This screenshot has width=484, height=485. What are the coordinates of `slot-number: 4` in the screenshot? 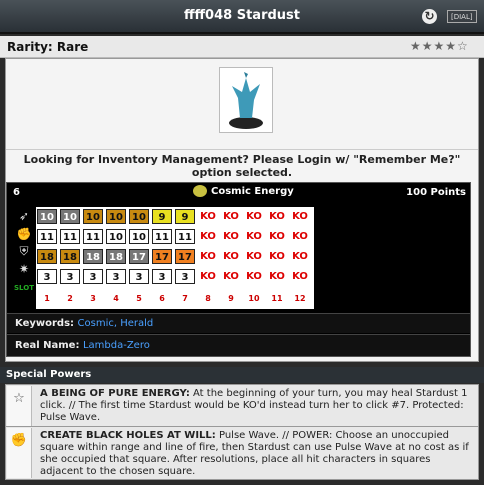 It's located at (116, 298).